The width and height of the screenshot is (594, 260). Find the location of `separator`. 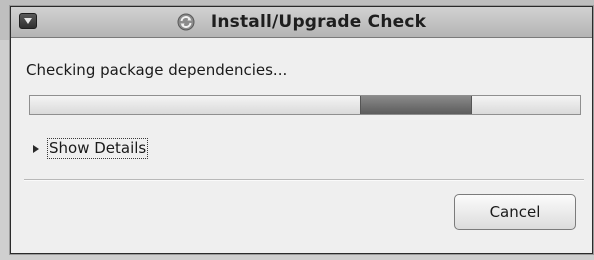

separator is located at coordinates (304, 180).